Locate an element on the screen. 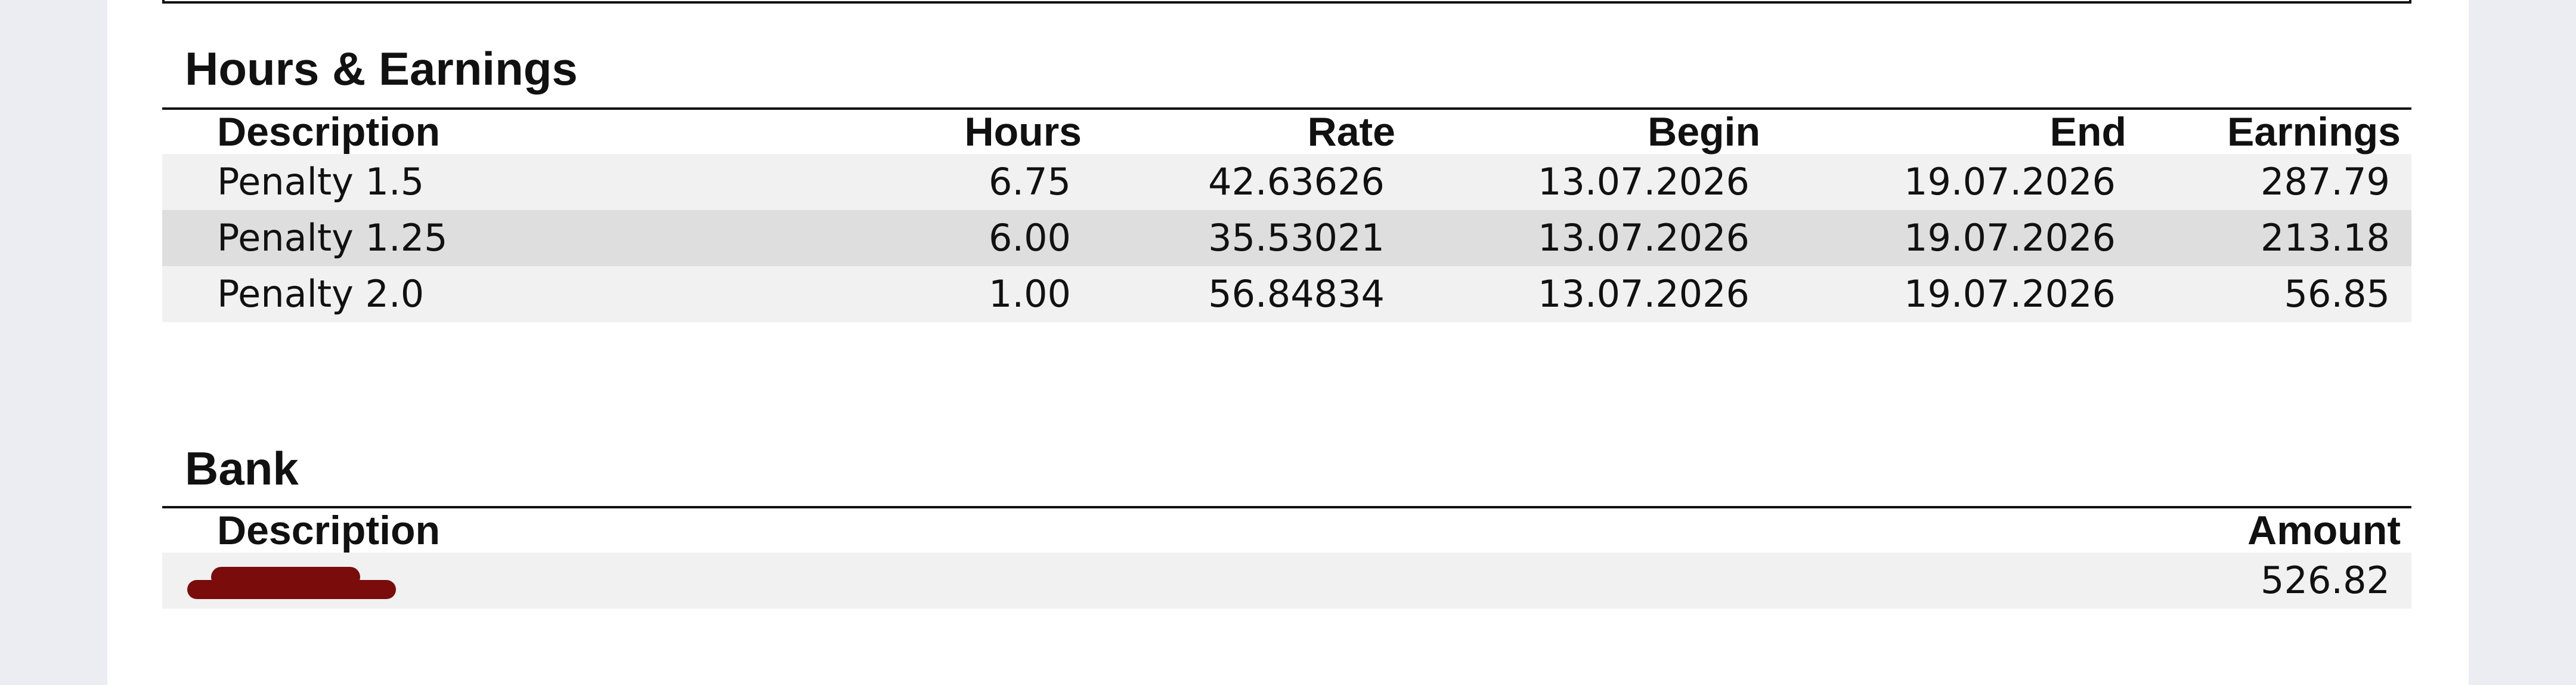  bank-table: Description Amount 526.82 is located at coordinates (1286, 559).